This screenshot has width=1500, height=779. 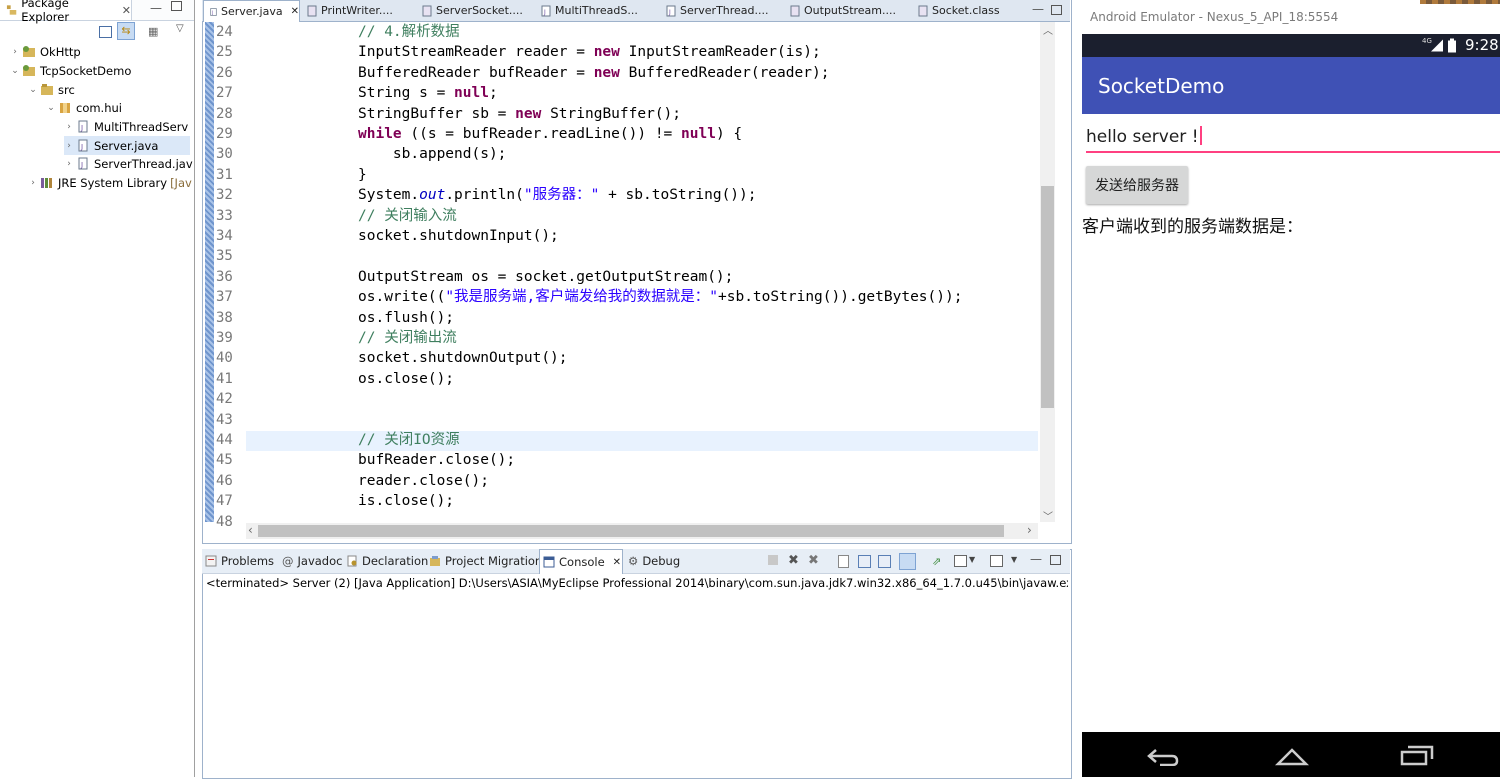 What do you see at coordinates (406, 379) in the screenshot?
I see `code-line: os.close();` at bounding box center [406, 379].